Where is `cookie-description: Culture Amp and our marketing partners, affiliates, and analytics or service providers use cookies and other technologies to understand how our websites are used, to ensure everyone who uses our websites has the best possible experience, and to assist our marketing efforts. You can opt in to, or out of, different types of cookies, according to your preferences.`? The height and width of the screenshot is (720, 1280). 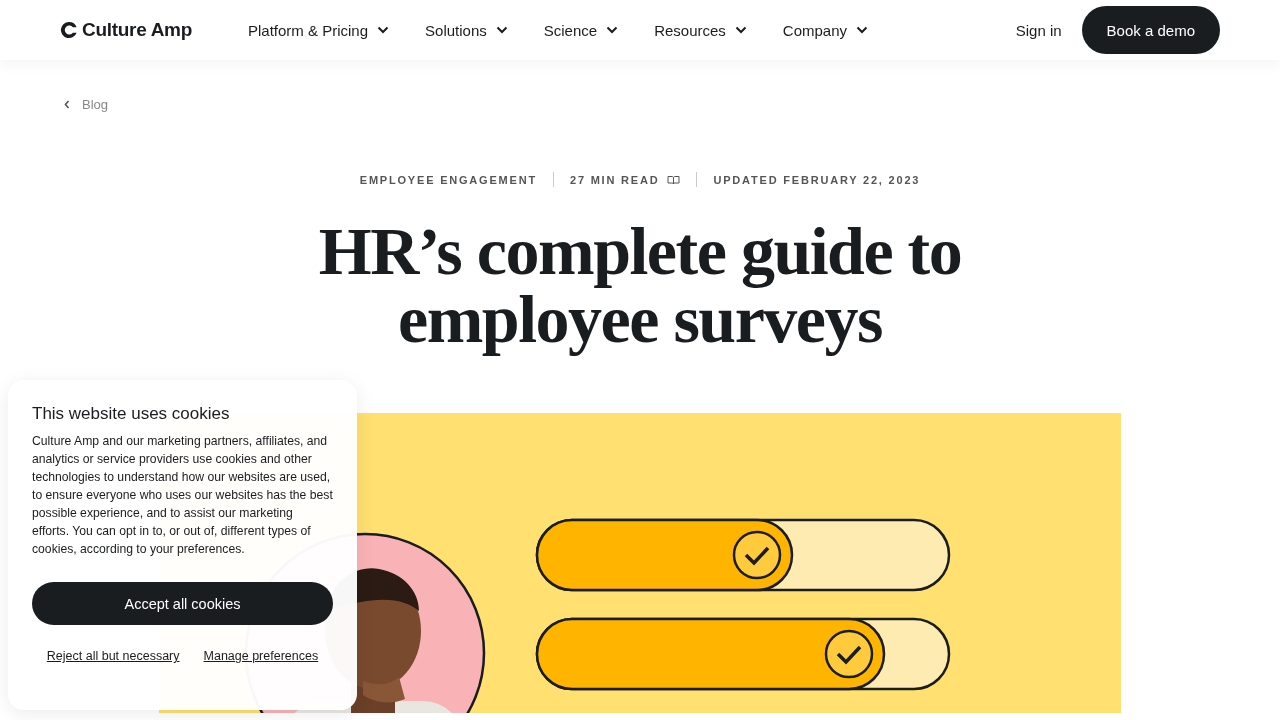 cookie-description: Culture Amp and our marketing partners, affiliates, and analytics or service providers use cookies and other technologies to understand how our websites are used, to ensure everyone who uses our websites has the best possible experience, and to assist our marketing efforts. You can opt in to, or out of, different types of cookies, according to your preferences. is located at coordinates (182, 495).